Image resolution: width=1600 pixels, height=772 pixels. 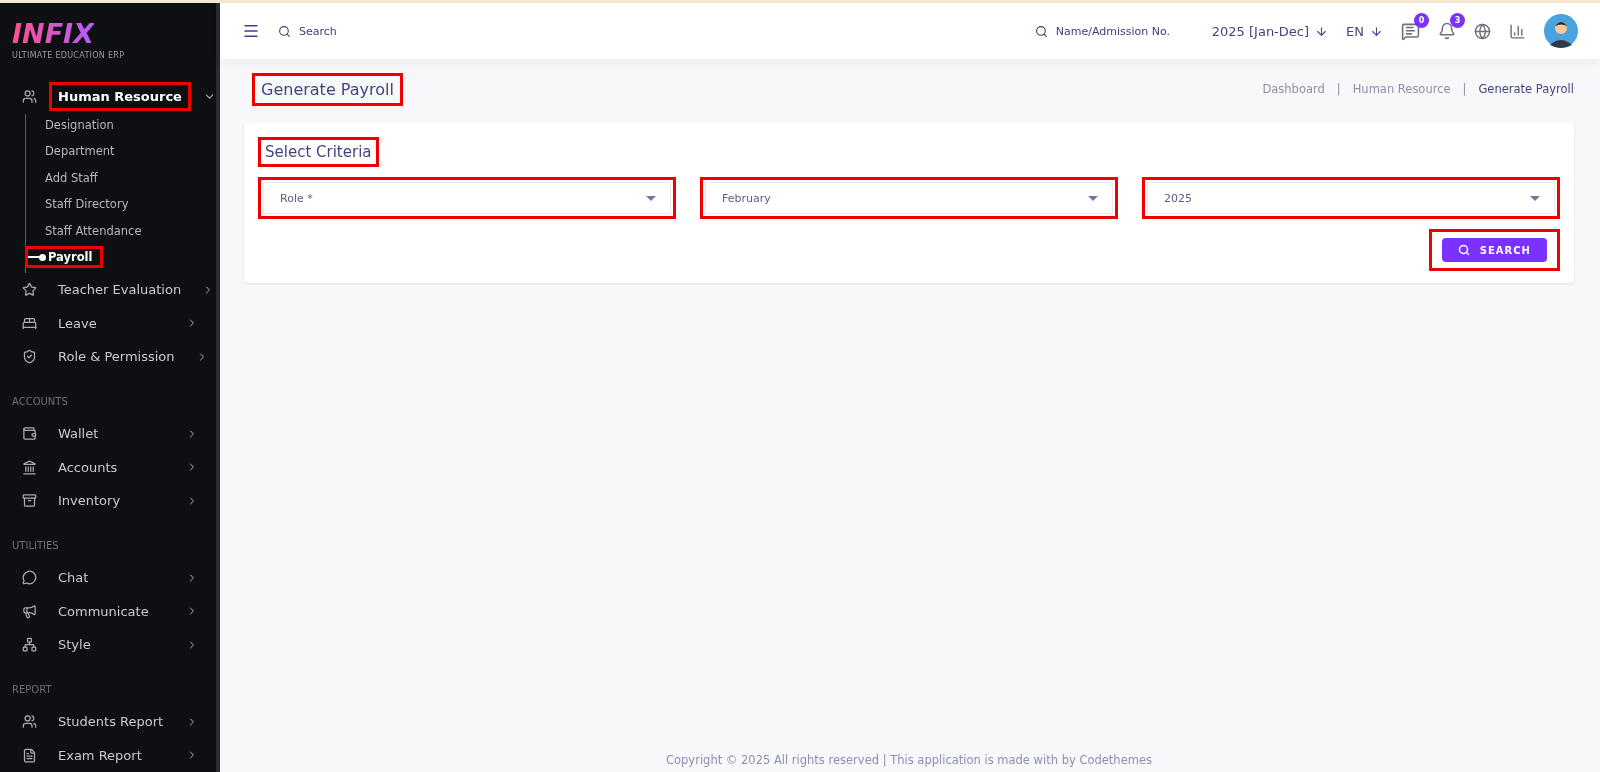 I want to click on message-count: 0, so click(x=1421, y=20).